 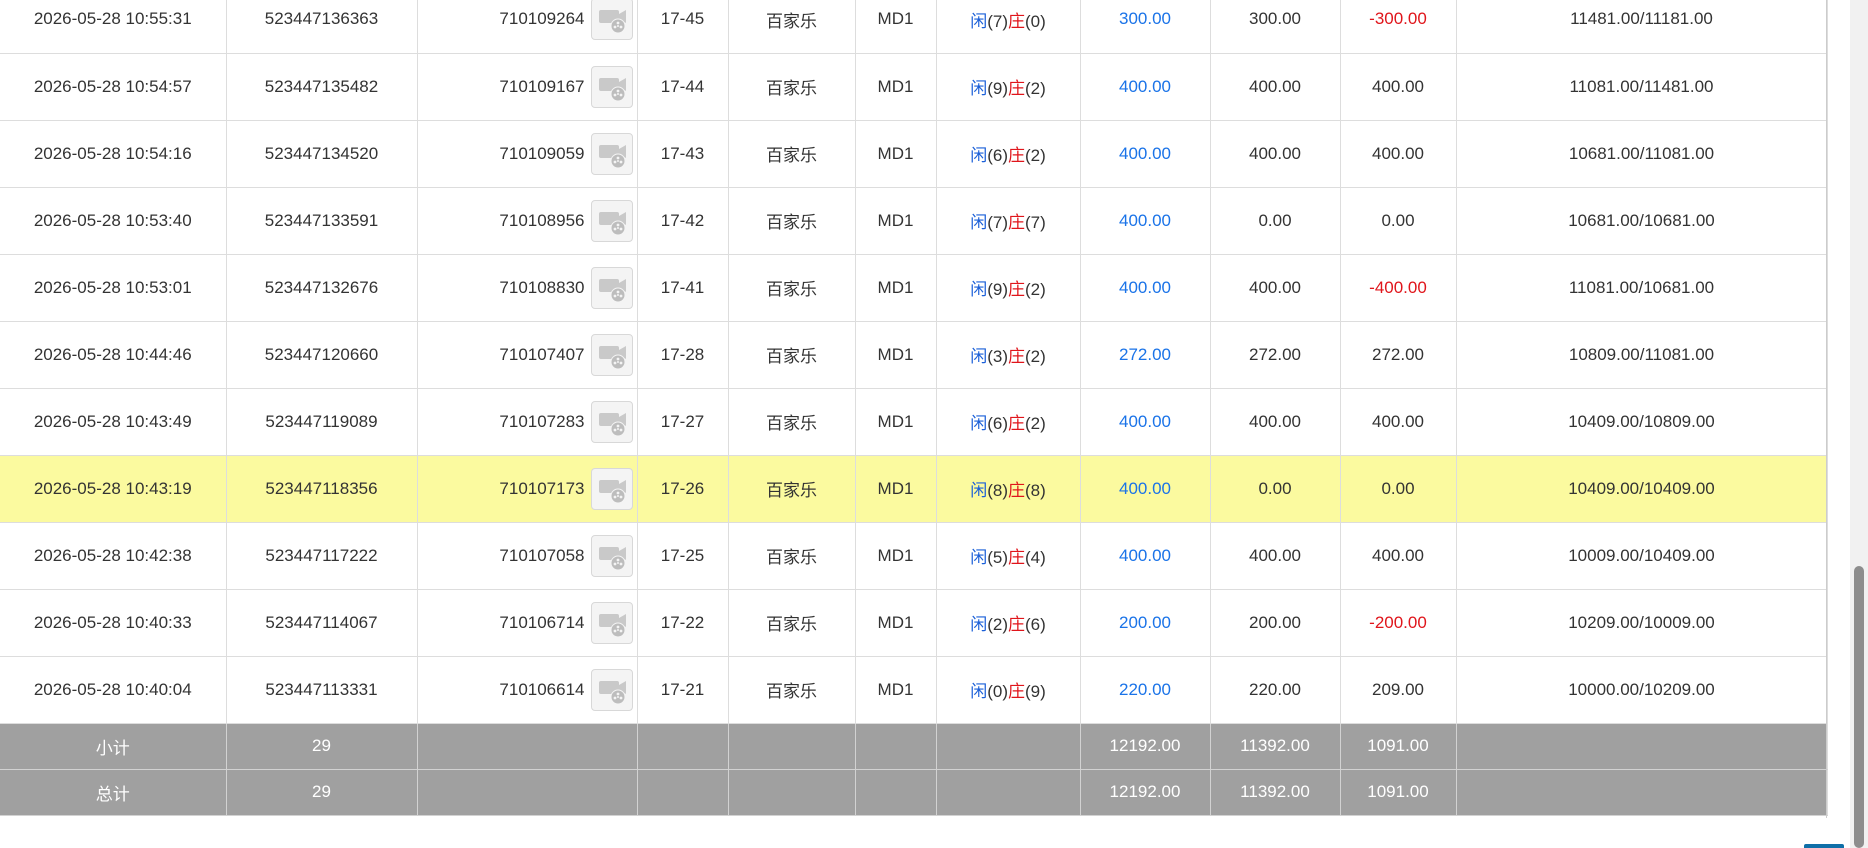 I want to click on round-cell: 17-26, so click(x=683, y=489).